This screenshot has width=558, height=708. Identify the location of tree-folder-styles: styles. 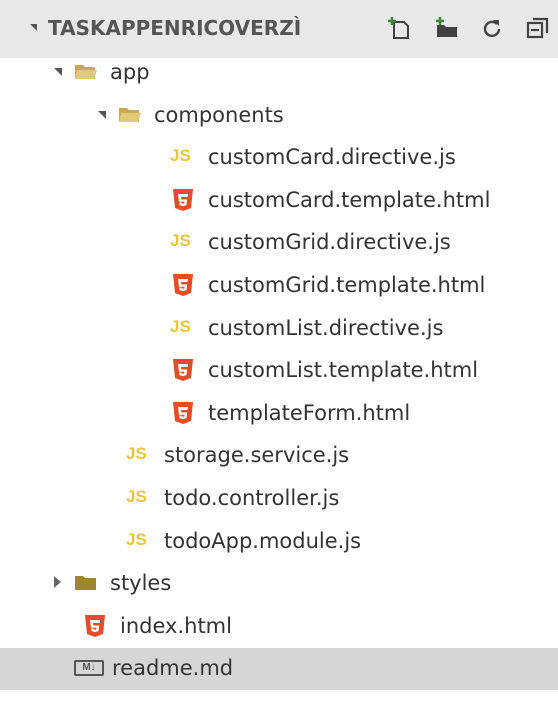
(279, 584).